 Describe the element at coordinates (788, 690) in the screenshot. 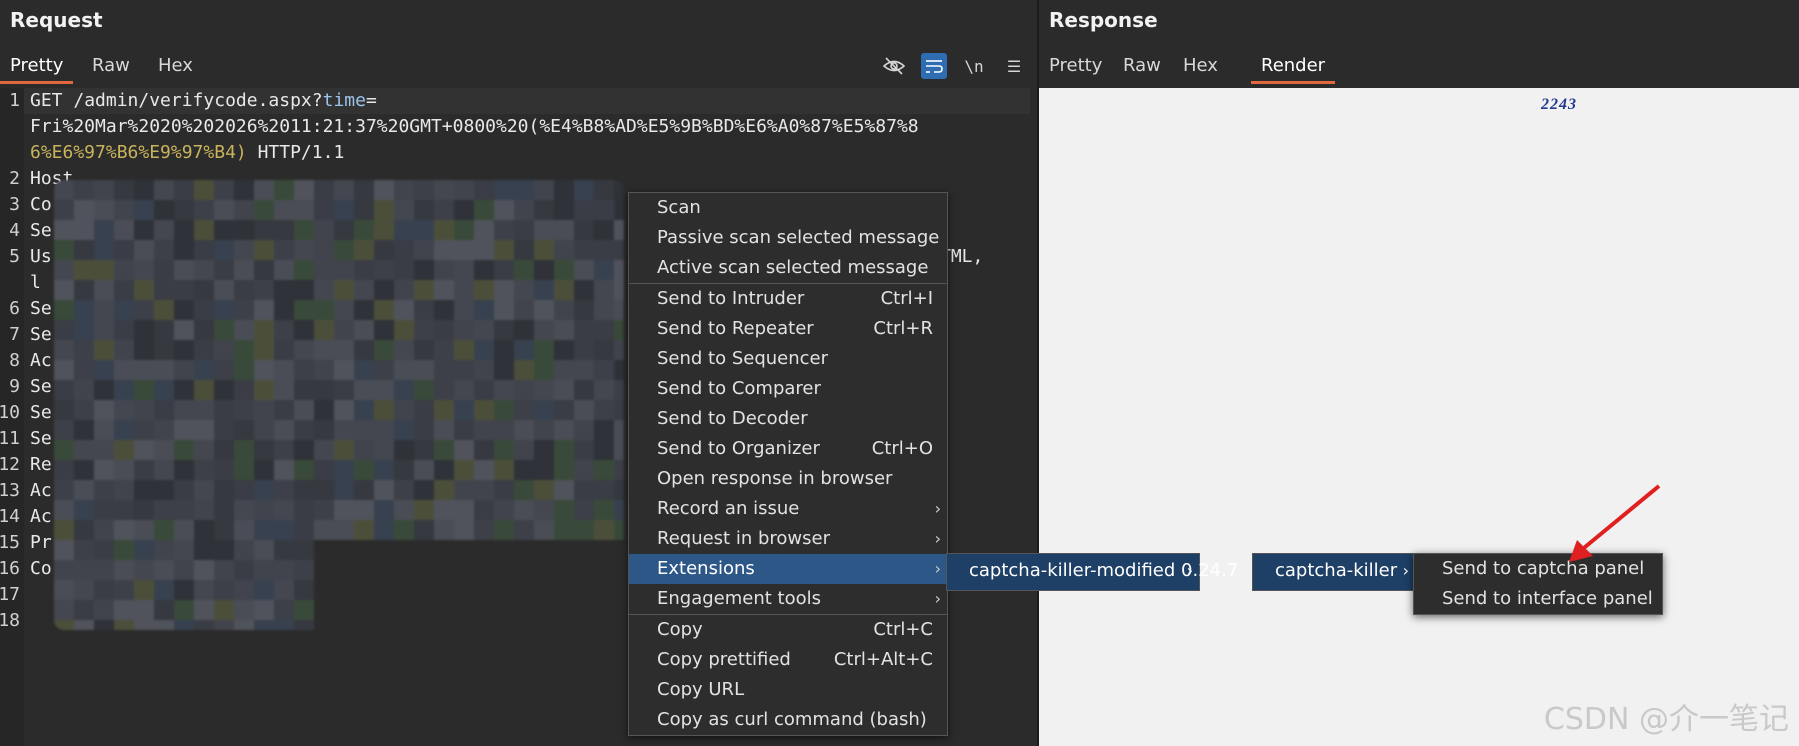

I see `menu-item-copy-url: Copy URL` at that location.